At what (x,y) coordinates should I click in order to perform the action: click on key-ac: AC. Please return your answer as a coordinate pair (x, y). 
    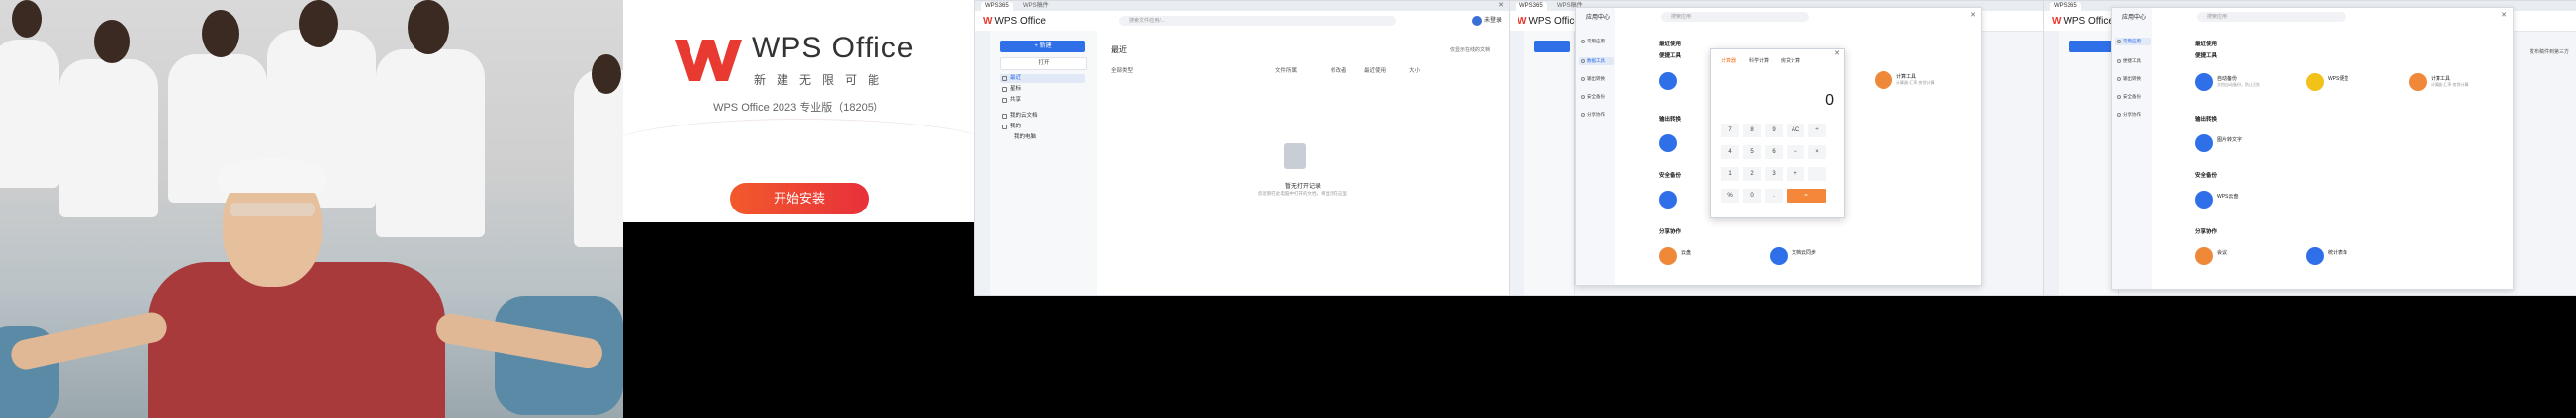
    Looking at the image, I should click on (1796, 130).